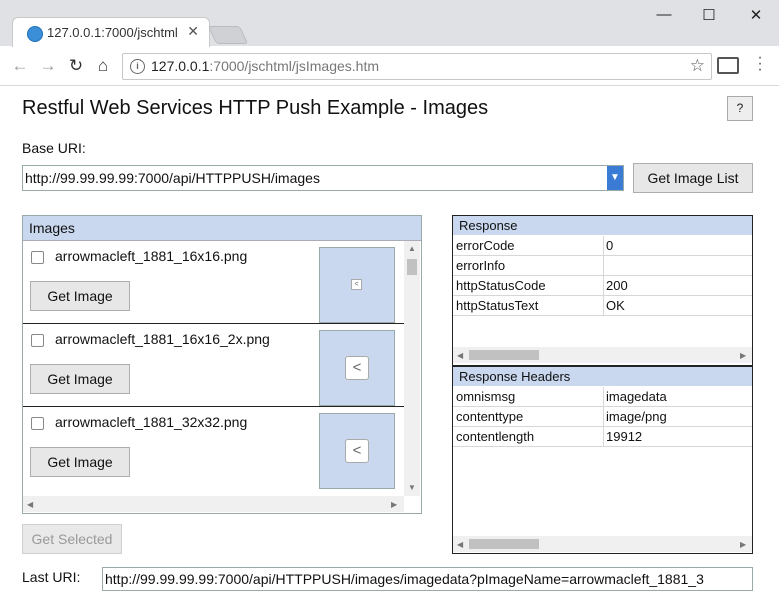 The width and height of the screenshot is (779, 606). Describe the element at coordinates (151, 422) in the screenshot. I see `image-filename: arrowmacleft_1881_32x32.png` at that location.